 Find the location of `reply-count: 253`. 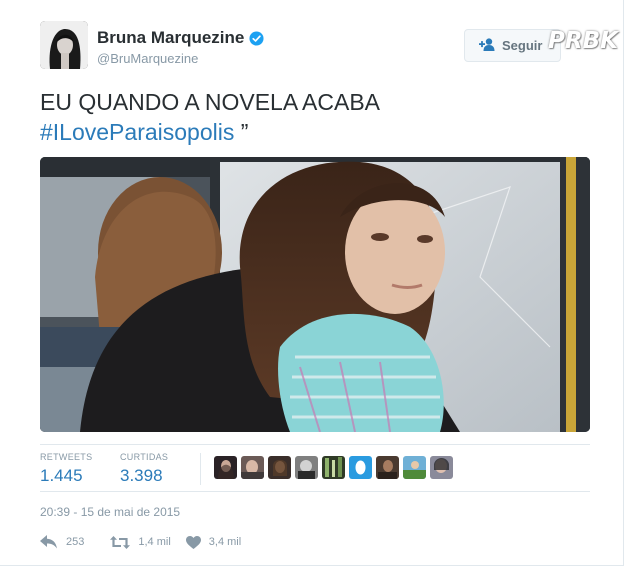

reply-count: 253 is located at coordinates (75, 542).